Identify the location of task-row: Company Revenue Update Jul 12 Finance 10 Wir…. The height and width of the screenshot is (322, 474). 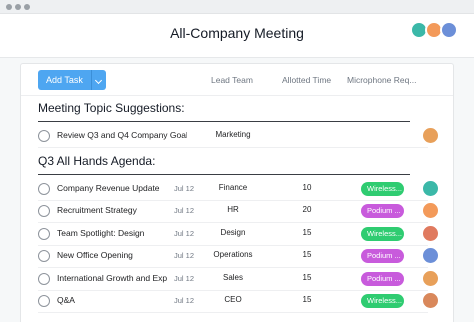
(243, 189).